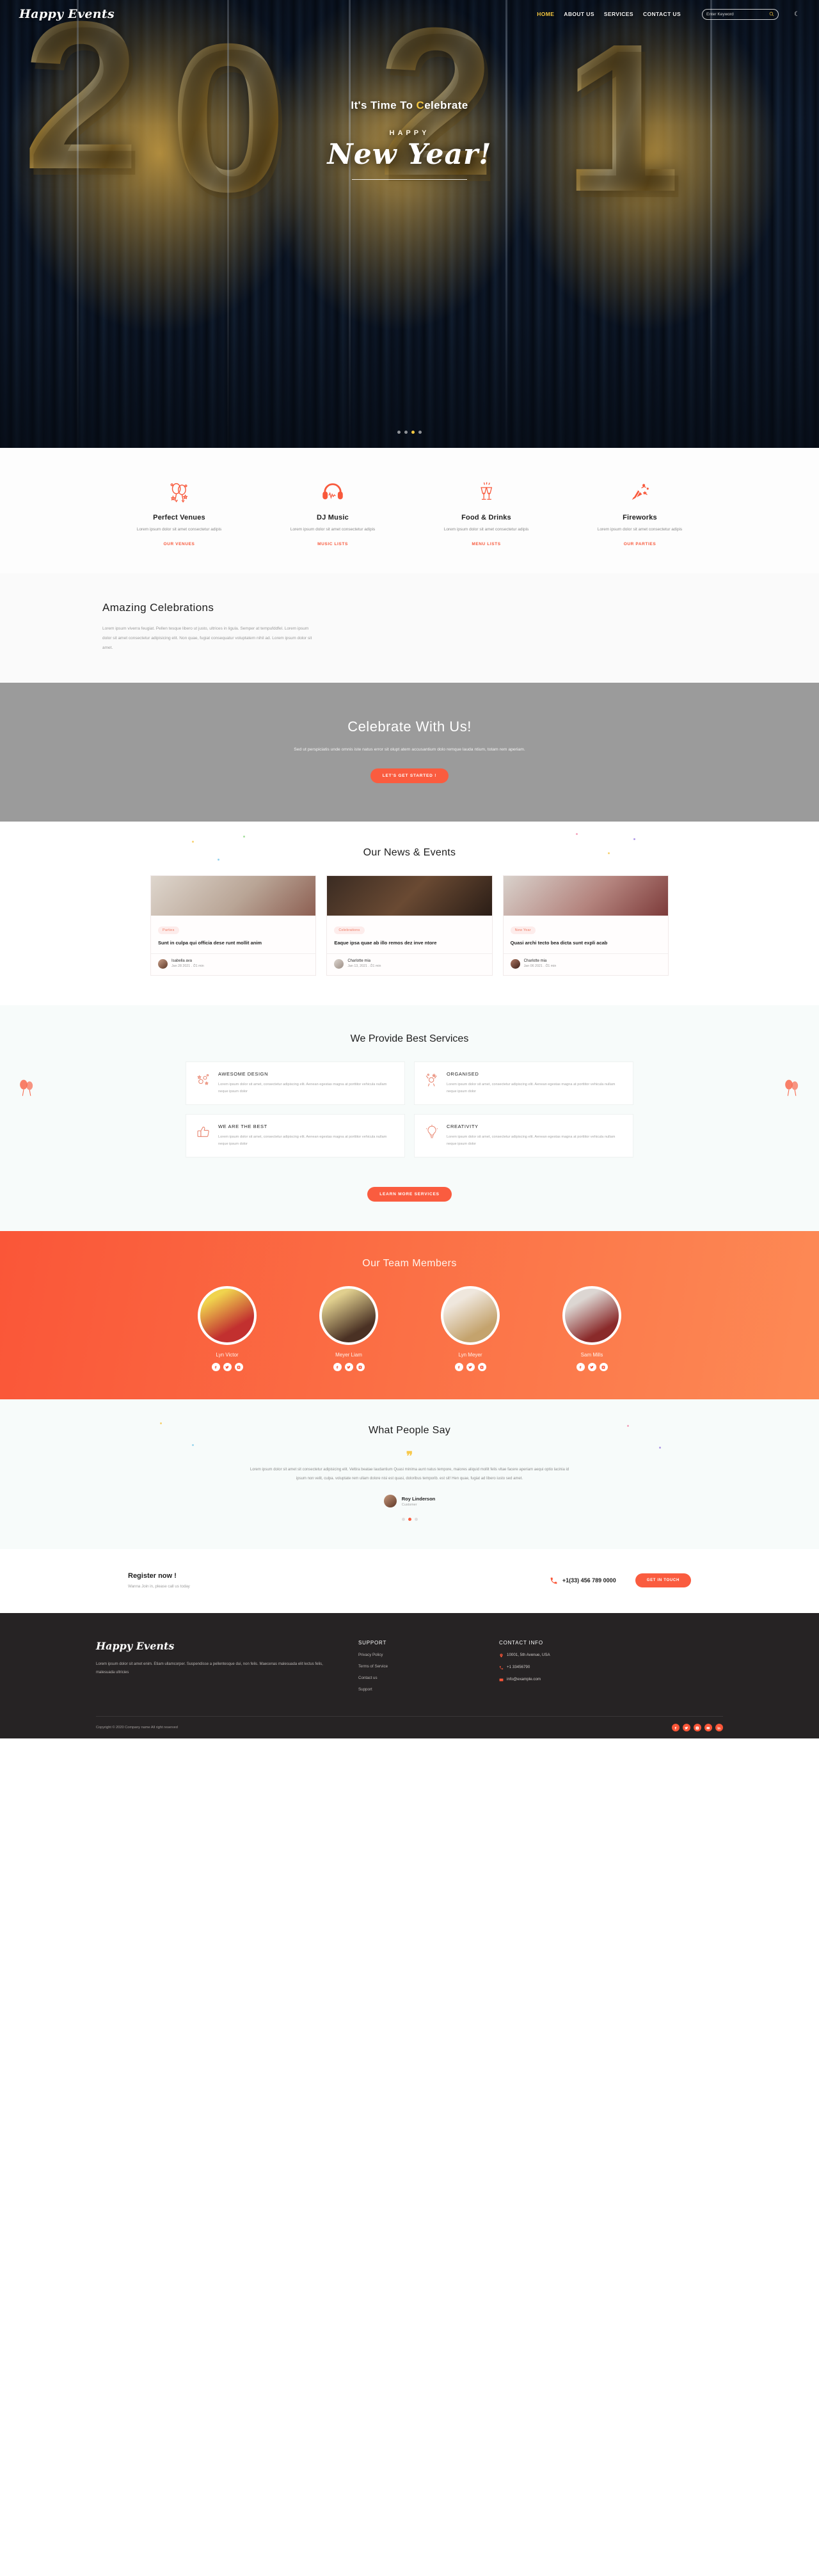  What do you see at coordinates (540, 966) in the screenshot?
I see `news-date: Jan 06 2021 . ⏱1 min` at bounding box center [540, 966].